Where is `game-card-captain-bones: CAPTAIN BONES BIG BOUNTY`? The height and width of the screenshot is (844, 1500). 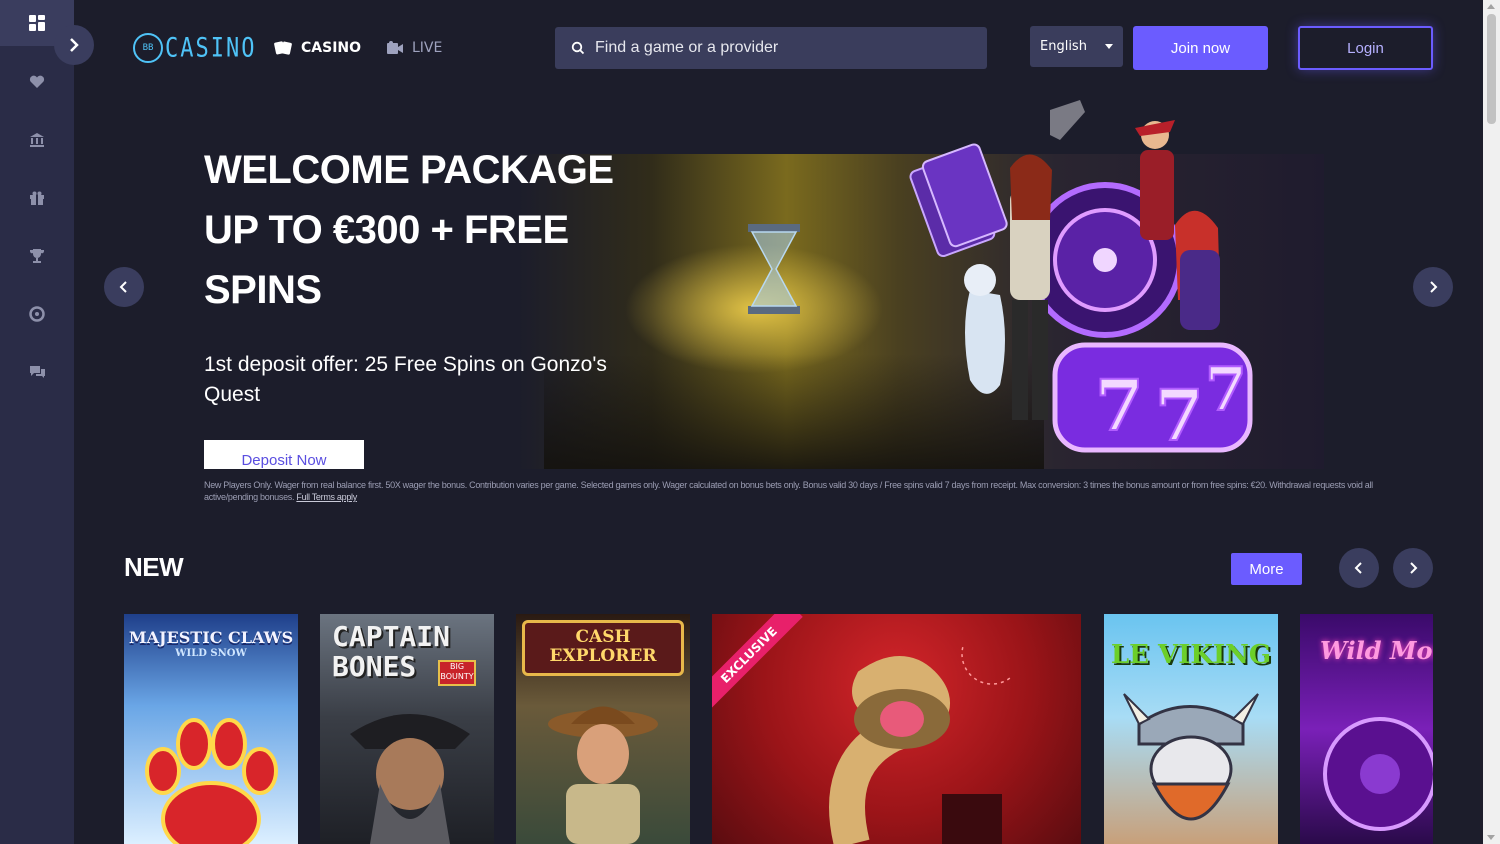 game-card-captain-bones: CAPTAIN BONES BIG BOUNTY is located at coordinates (407, 729).